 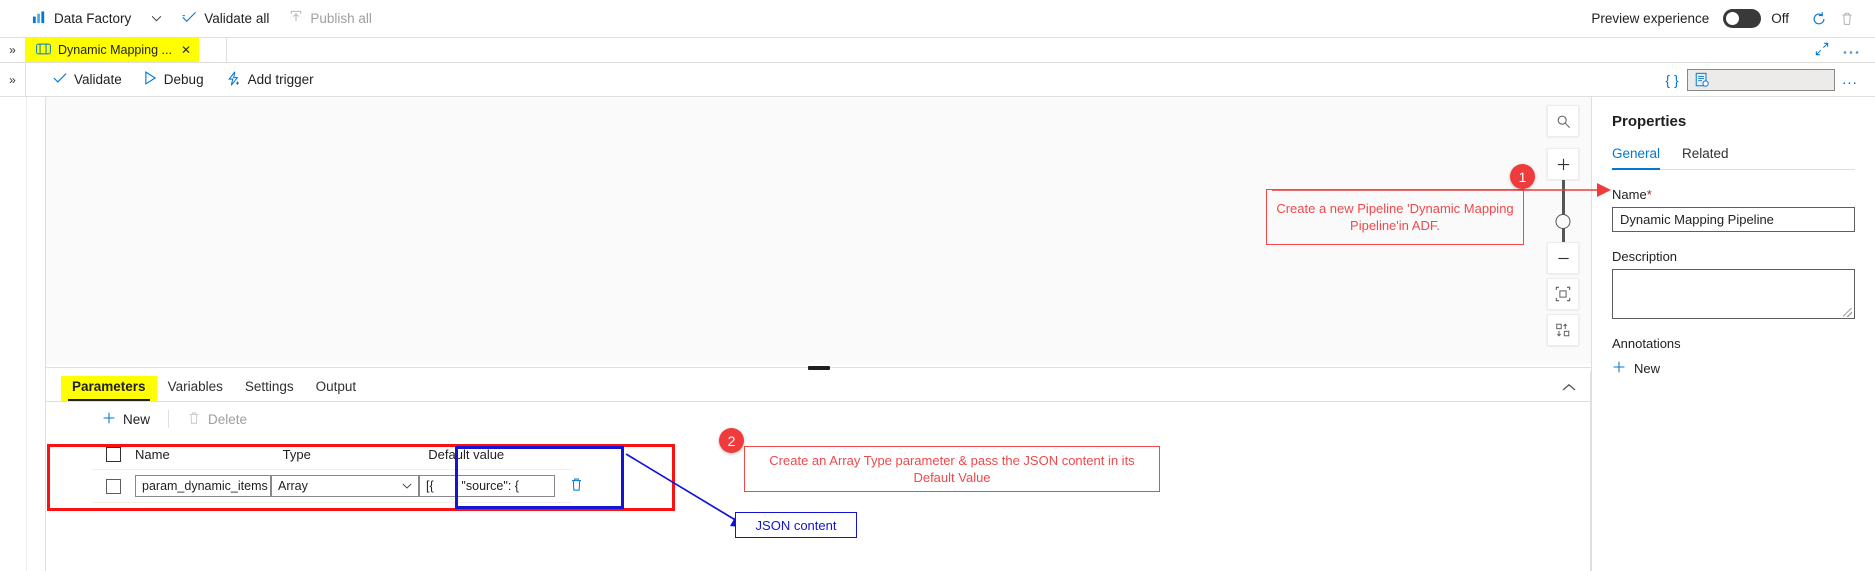 I want to click on tab-related: Related, so click(x=1705, y=157).